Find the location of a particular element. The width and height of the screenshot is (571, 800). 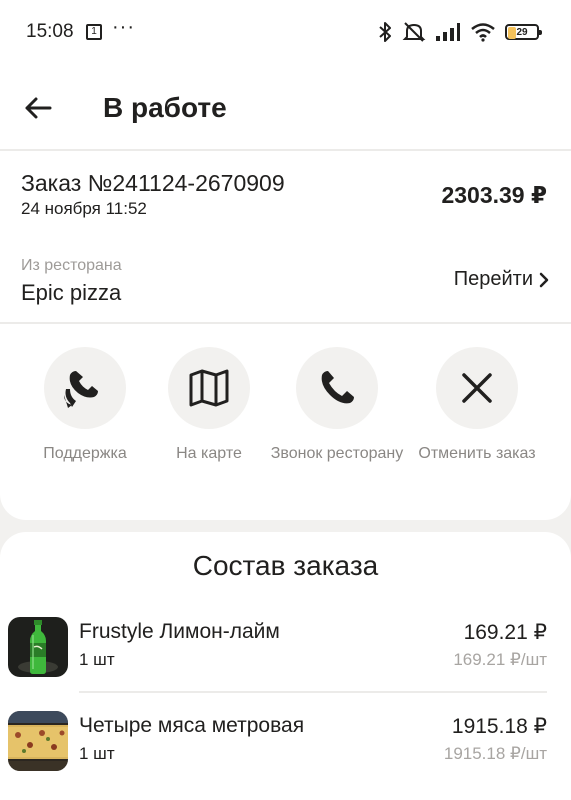

back-button is located at coordinates (38, 108).